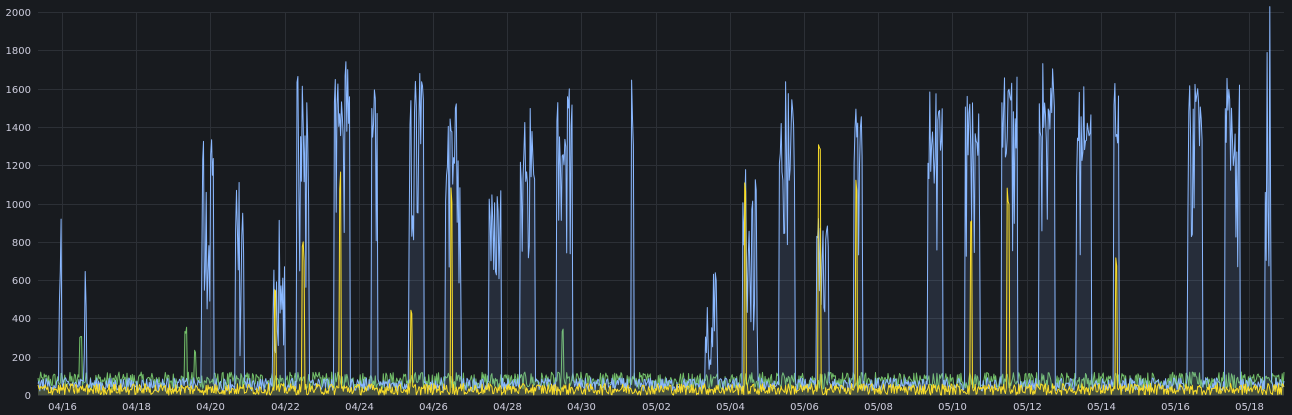 This screenshot has height=415, width=1292. What do you see at coordinates (21, 243) in the screenshot?
I see `y-tick-label: 800` at bounding box center [21, 243].